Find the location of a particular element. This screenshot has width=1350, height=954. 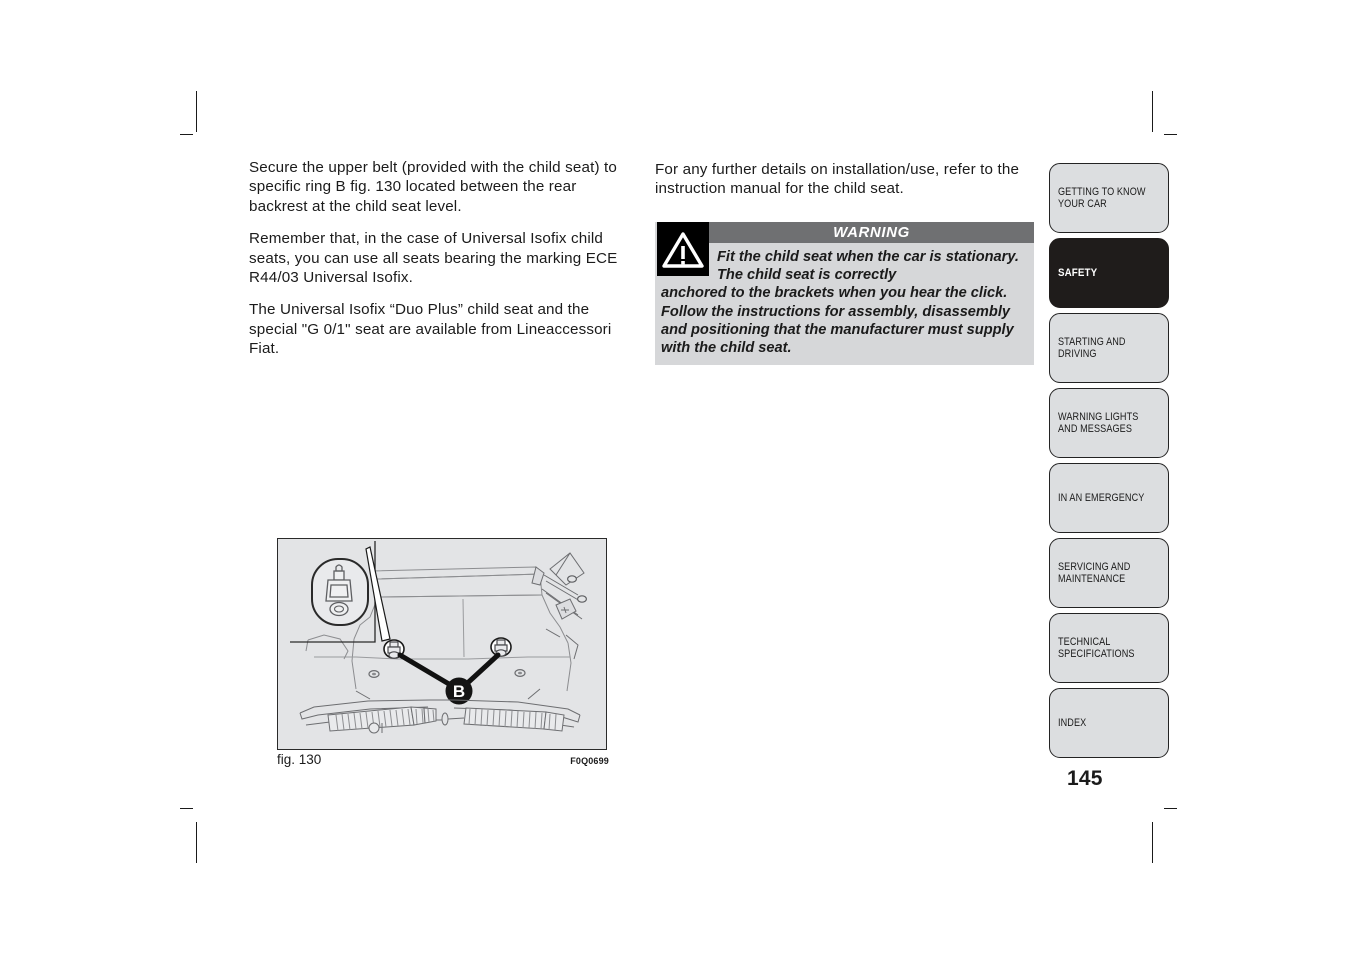

anchor-ring-right is located at coordinates (501, 647).